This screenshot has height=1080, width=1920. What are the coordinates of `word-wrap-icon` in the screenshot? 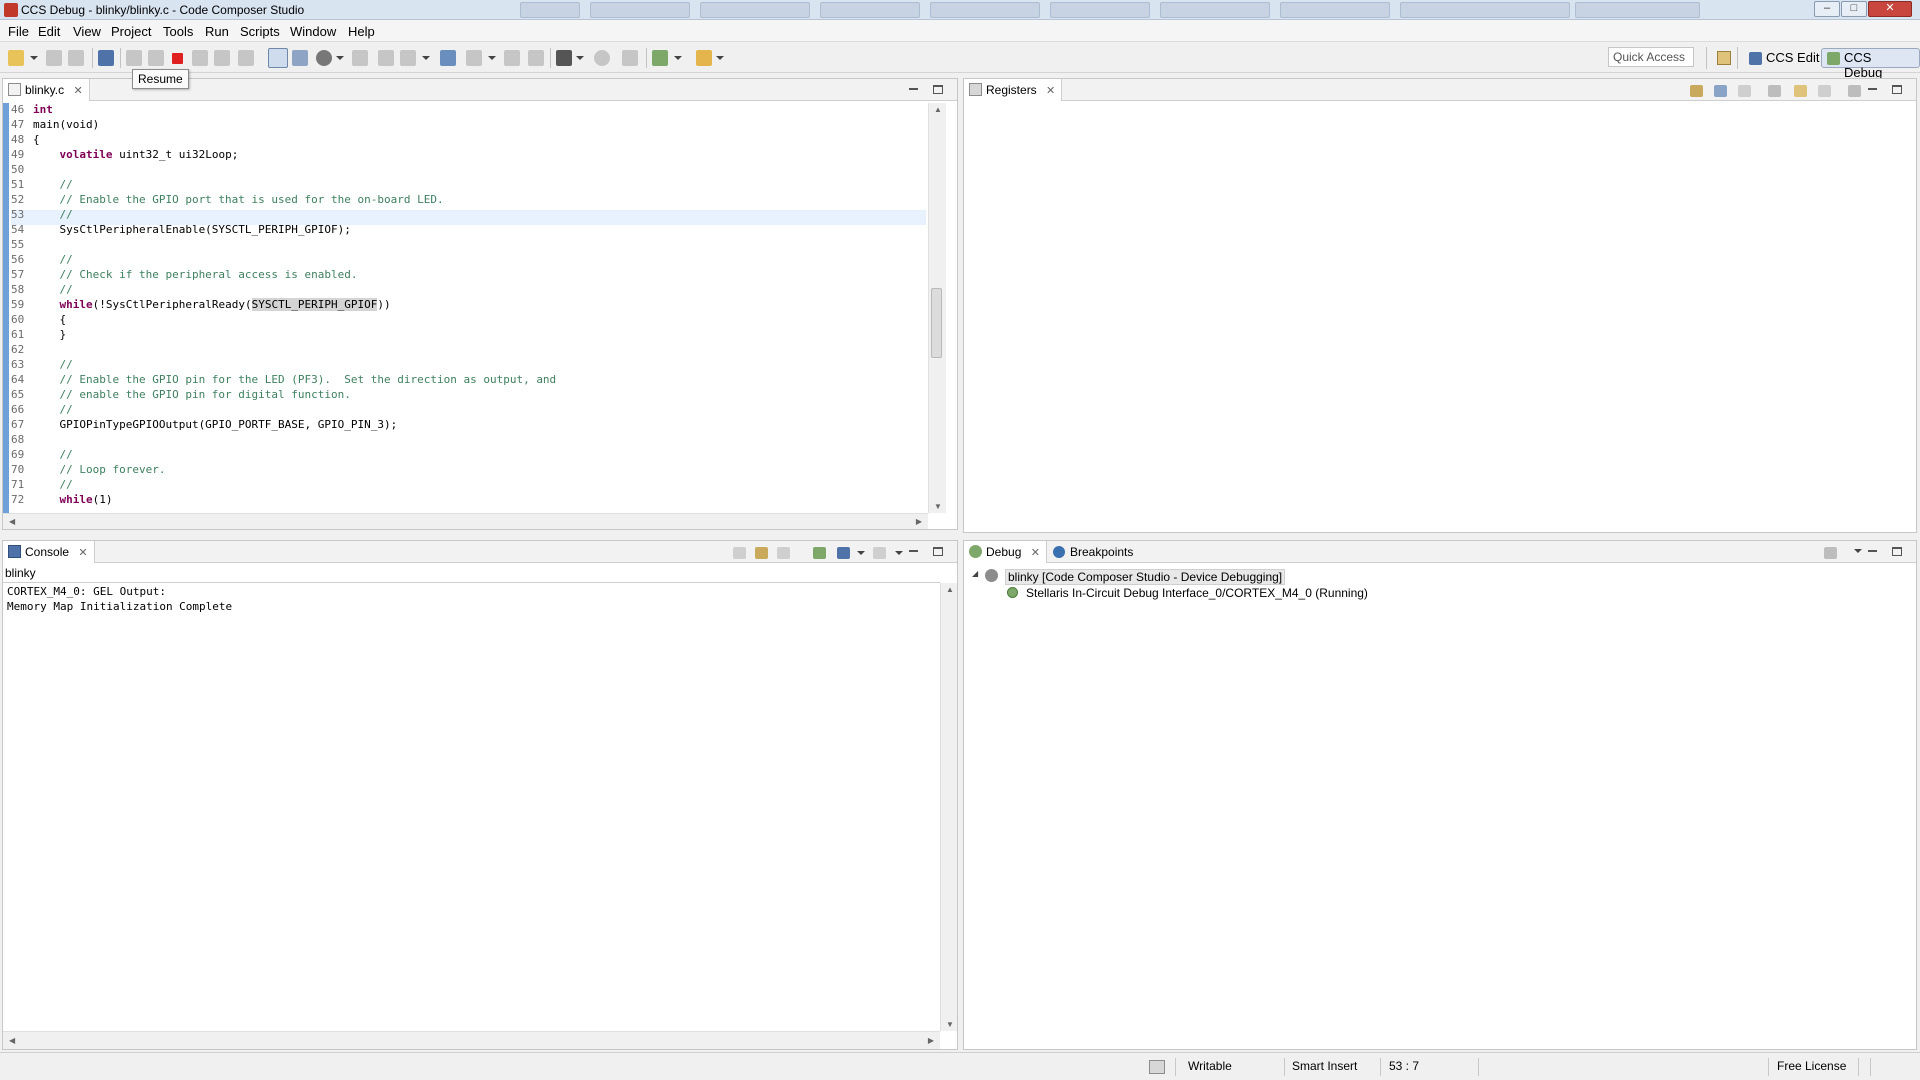 It's located at (783, 553).